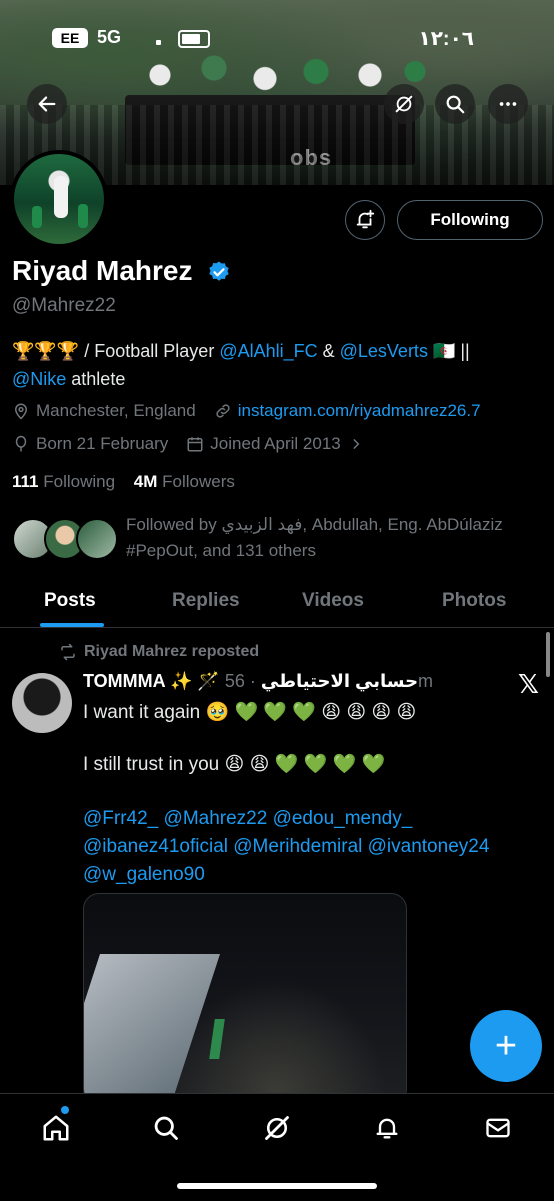 The width and height of the screenshot is (554, 1201). Describe the element at coordinates (223, 411) in the screenshot. I see `link-icon` at that location.